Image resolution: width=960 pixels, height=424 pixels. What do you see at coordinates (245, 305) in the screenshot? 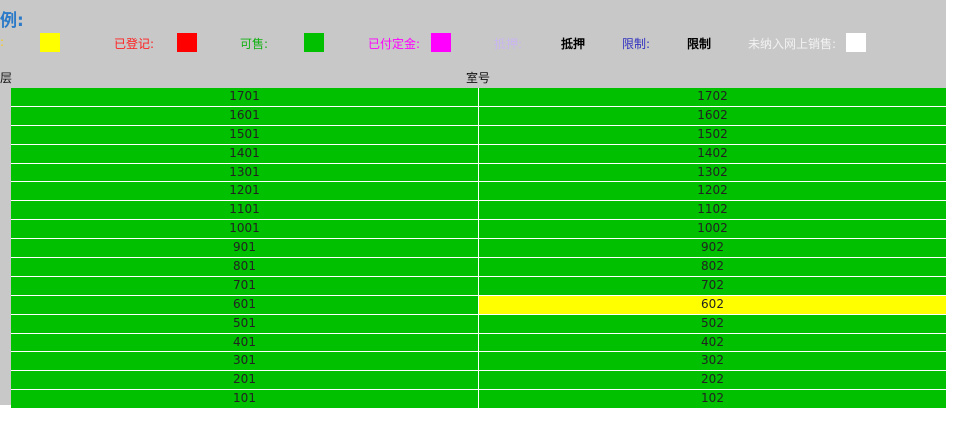
I see `unit-cell: 601` at bounding box center [245, 305].